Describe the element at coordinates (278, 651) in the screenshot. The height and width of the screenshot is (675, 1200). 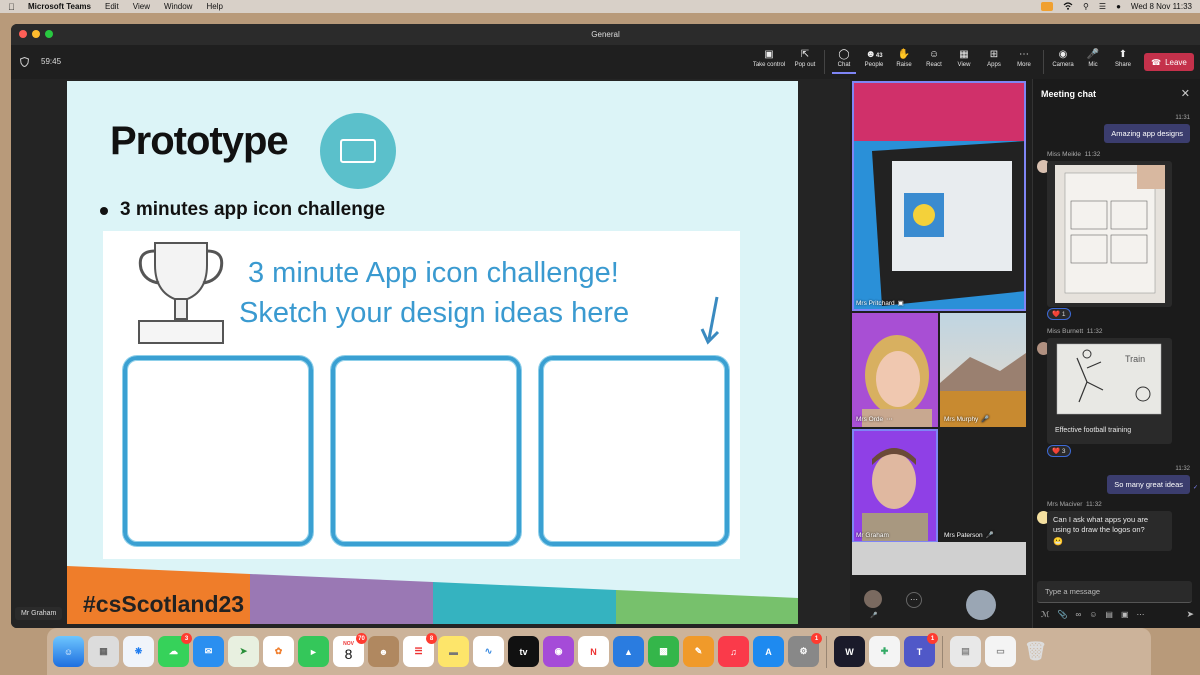
I see `photos-icon: ✿` at that location.